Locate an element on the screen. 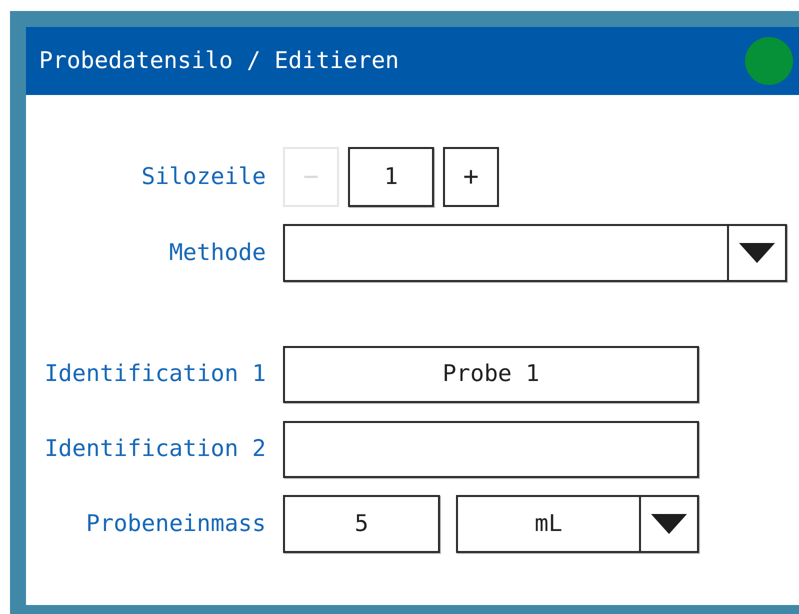 This screenshot has width=799, height=614. field-label: Methode is located at coordinates (217, 253).